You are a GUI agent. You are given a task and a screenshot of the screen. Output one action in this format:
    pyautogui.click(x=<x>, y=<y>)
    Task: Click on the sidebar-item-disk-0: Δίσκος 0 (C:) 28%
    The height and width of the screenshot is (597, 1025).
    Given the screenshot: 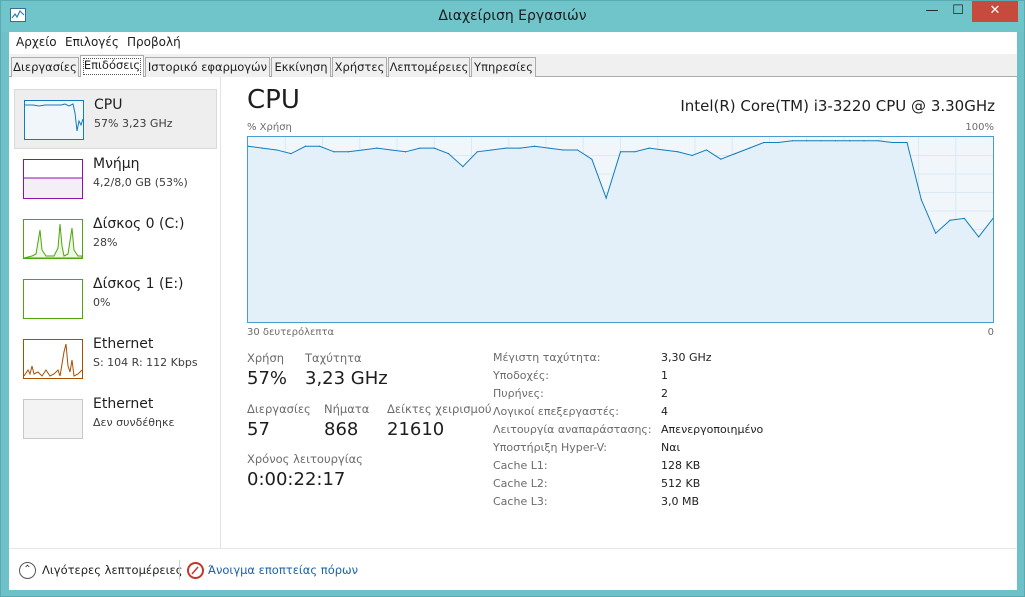 What is the action you would take?
    pyautogui.click(x=115, y=239)
    